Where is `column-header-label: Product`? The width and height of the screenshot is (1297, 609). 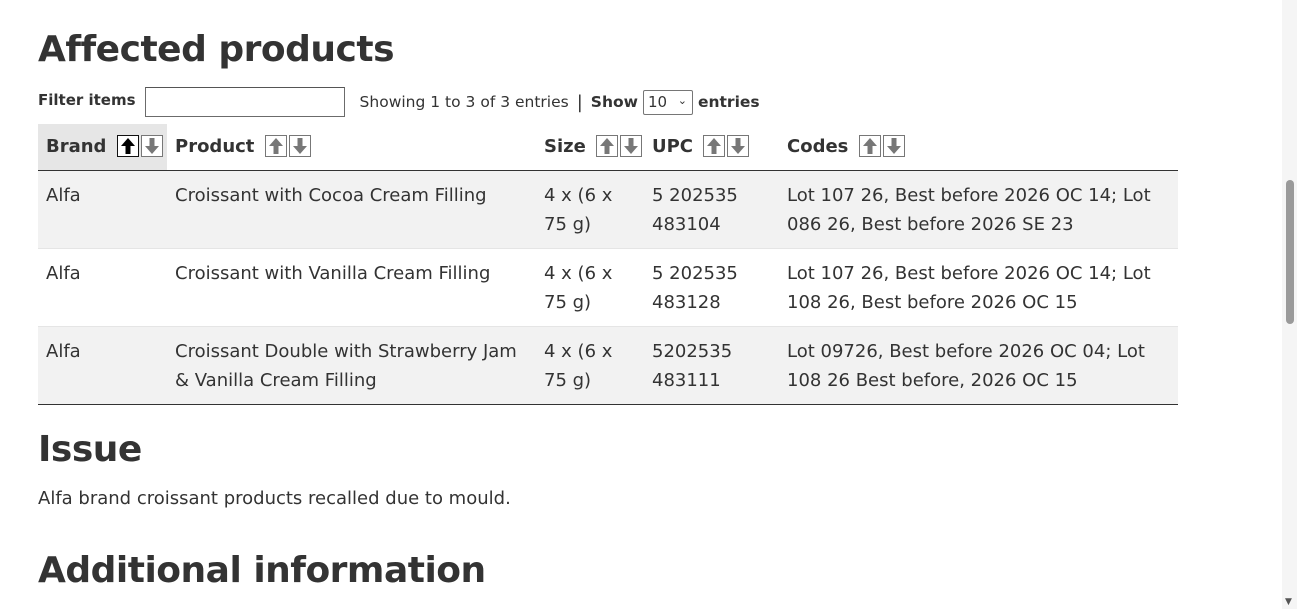 column-header-label: Product is located at coordinates (215, 146).